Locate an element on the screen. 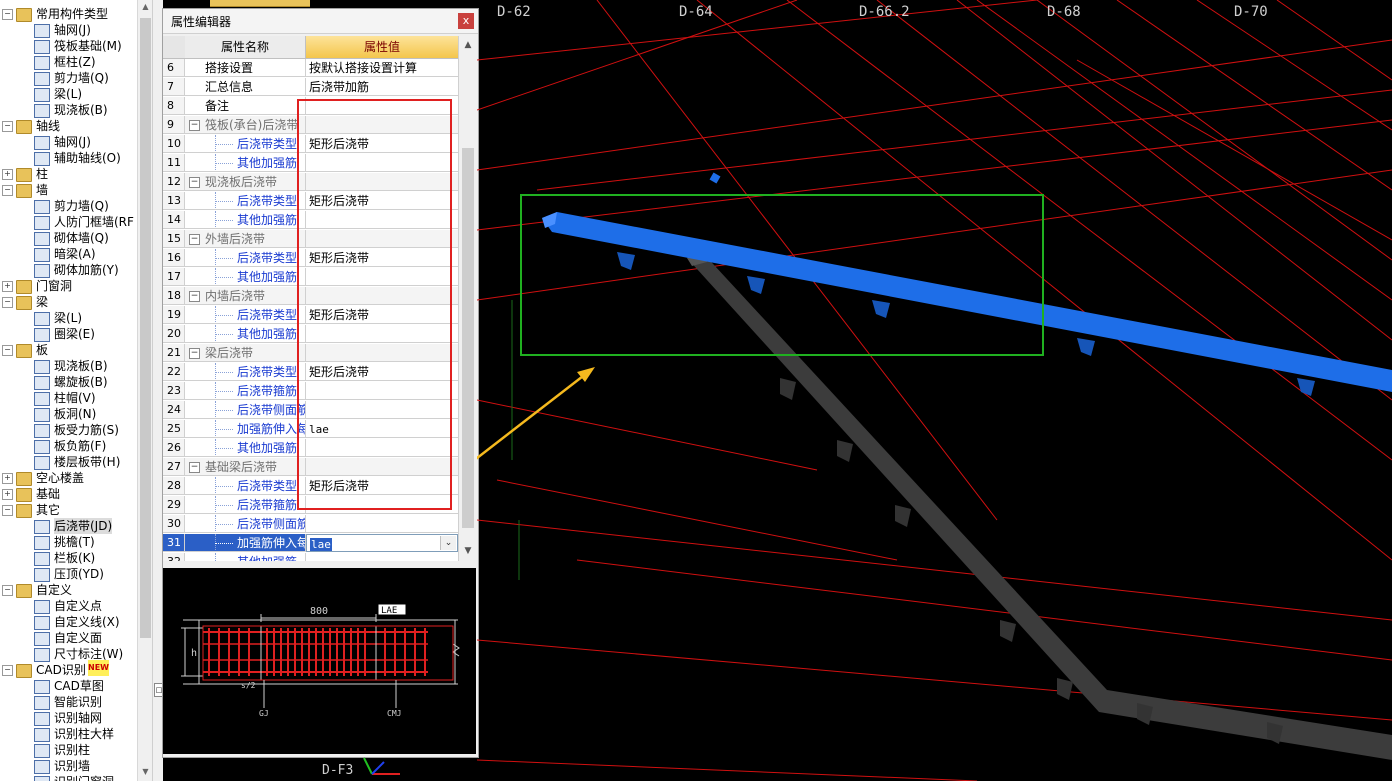  close-button: x is located at coordinates (466, 21).